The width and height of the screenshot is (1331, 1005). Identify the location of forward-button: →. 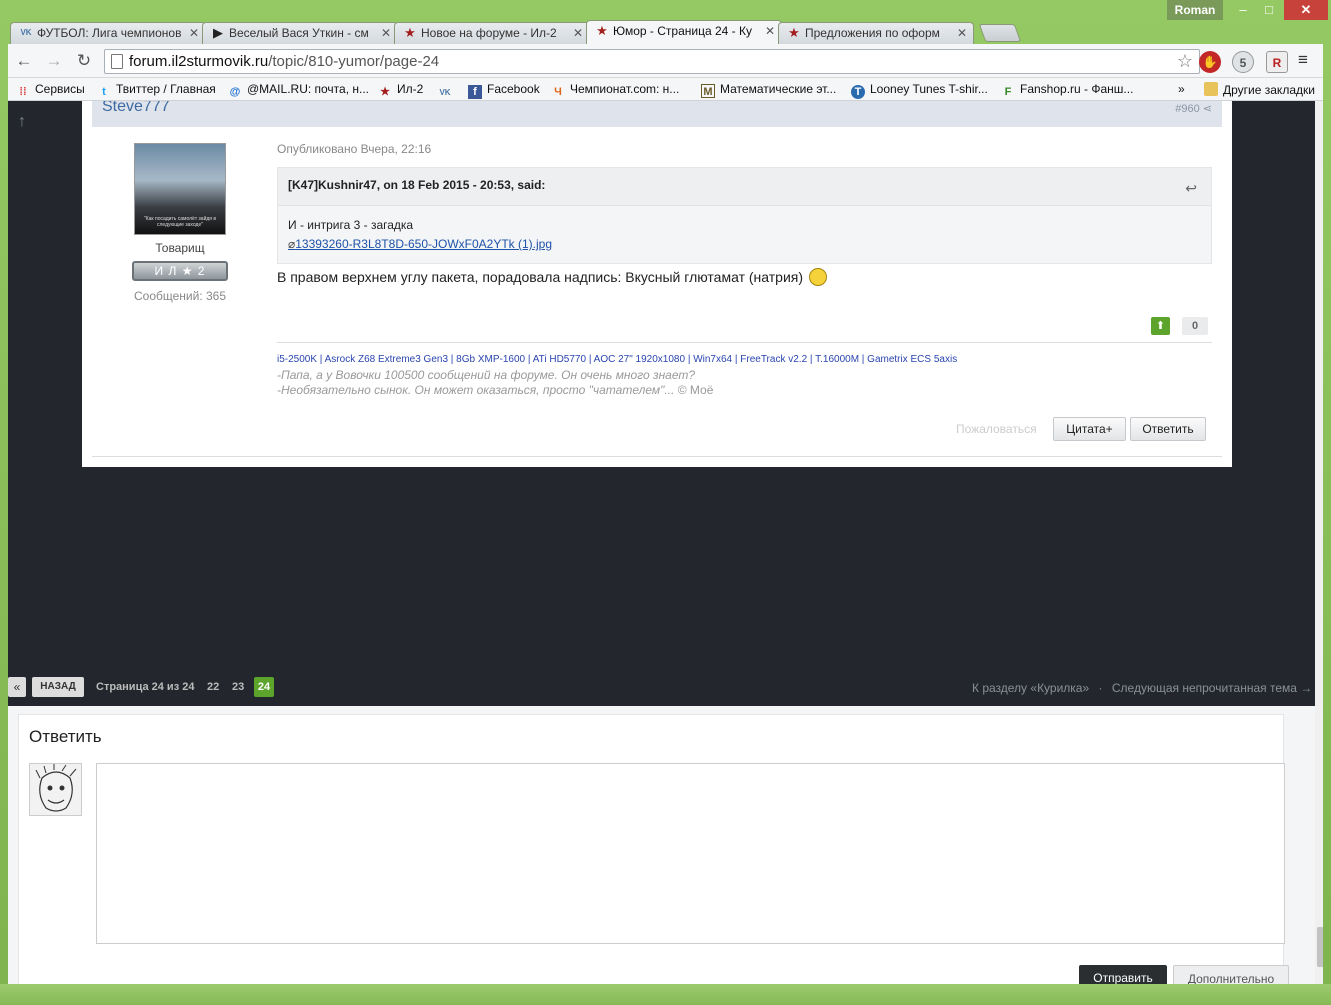
(54, 61).